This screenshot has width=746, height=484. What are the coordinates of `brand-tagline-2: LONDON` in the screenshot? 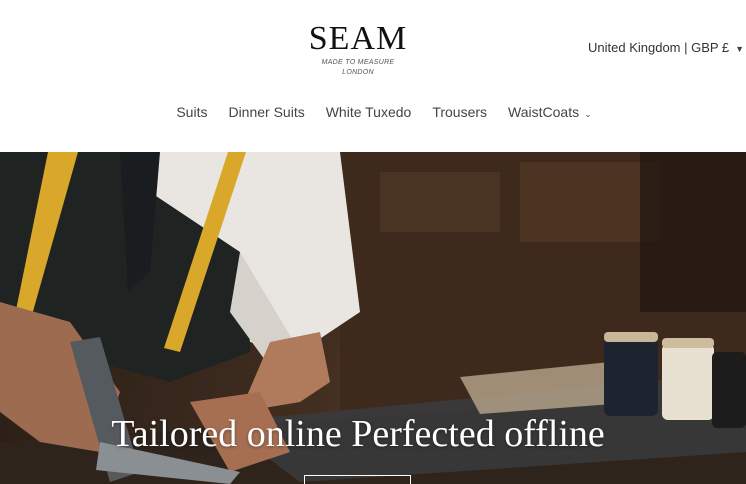 It's located at (358, 72).